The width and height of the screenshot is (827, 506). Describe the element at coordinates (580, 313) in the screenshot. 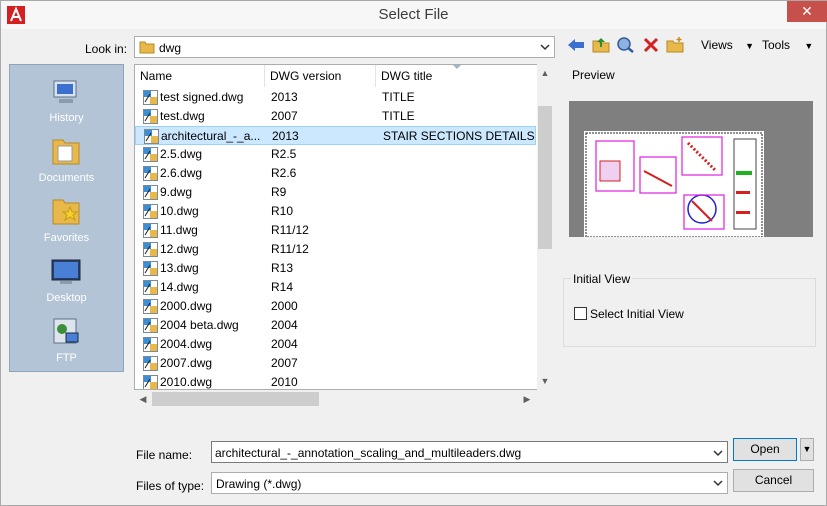

I see `select-initial-view-checkbox` at that location.